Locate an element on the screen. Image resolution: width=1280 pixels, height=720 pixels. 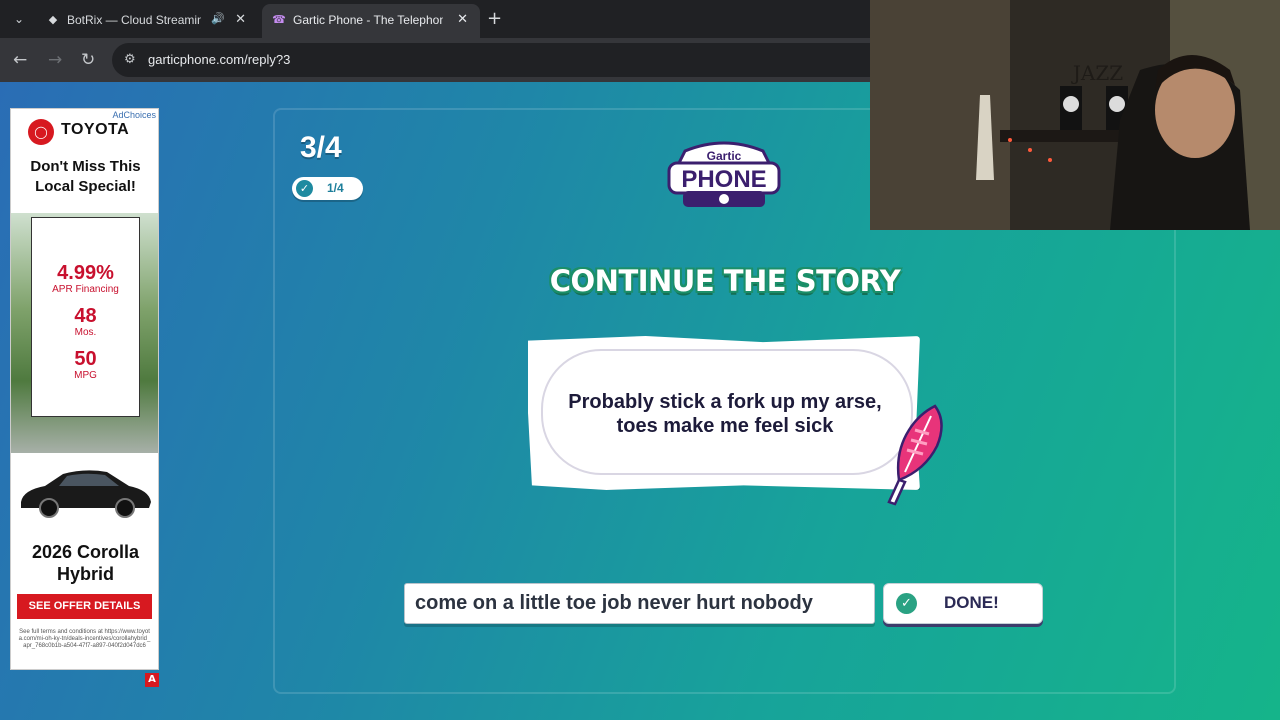
car-image is located at coordinates (86, 494).